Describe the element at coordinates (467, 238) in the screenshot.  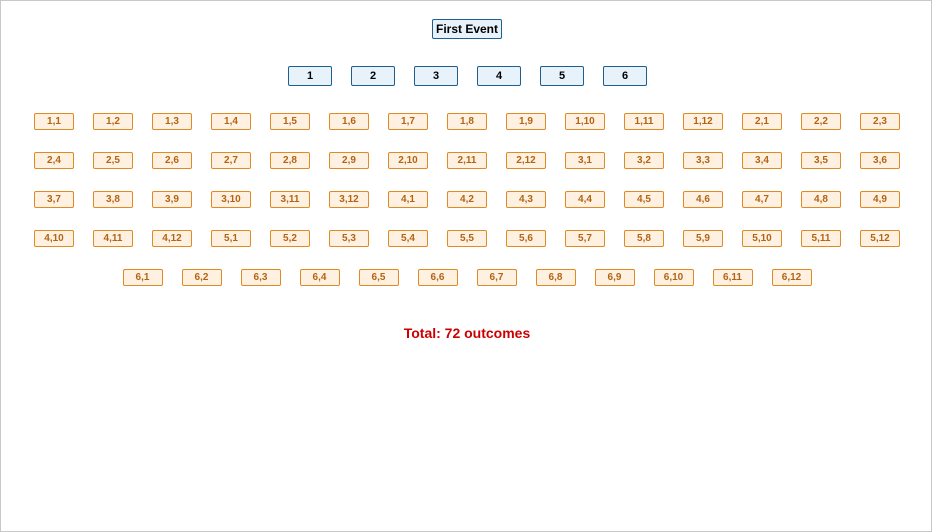
I see `outcome-node: 5,5` at that location.